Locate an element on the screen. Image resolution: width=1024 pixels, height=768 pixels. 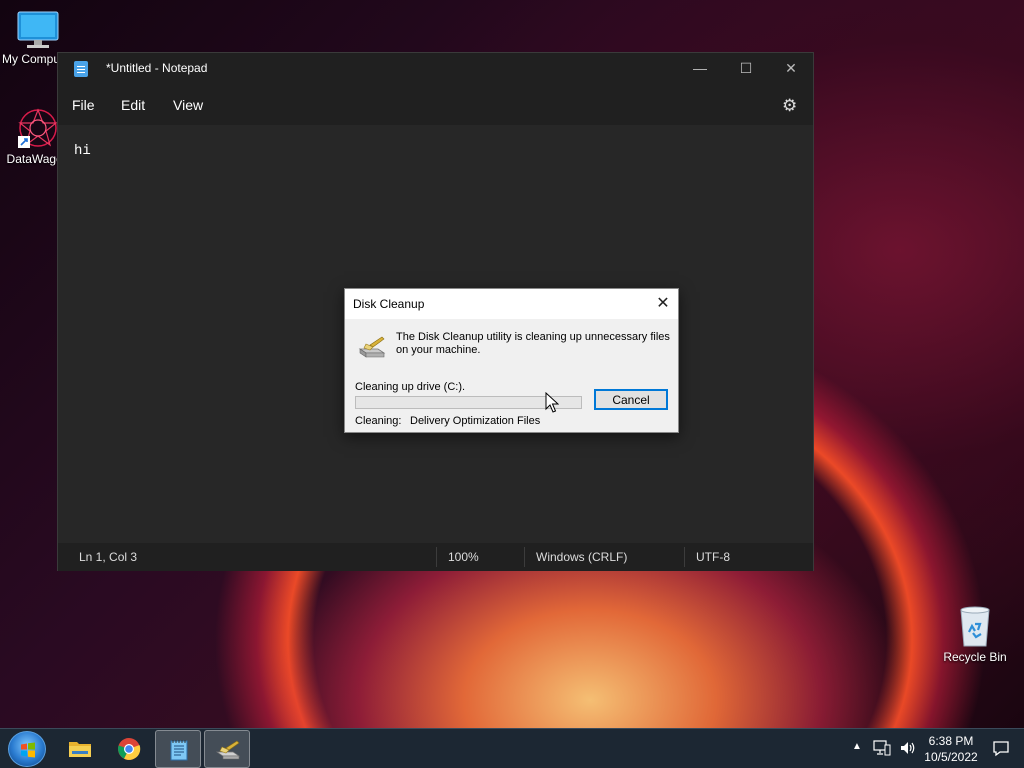
taskbar-app-chrome is located at coordinates (129, 749).